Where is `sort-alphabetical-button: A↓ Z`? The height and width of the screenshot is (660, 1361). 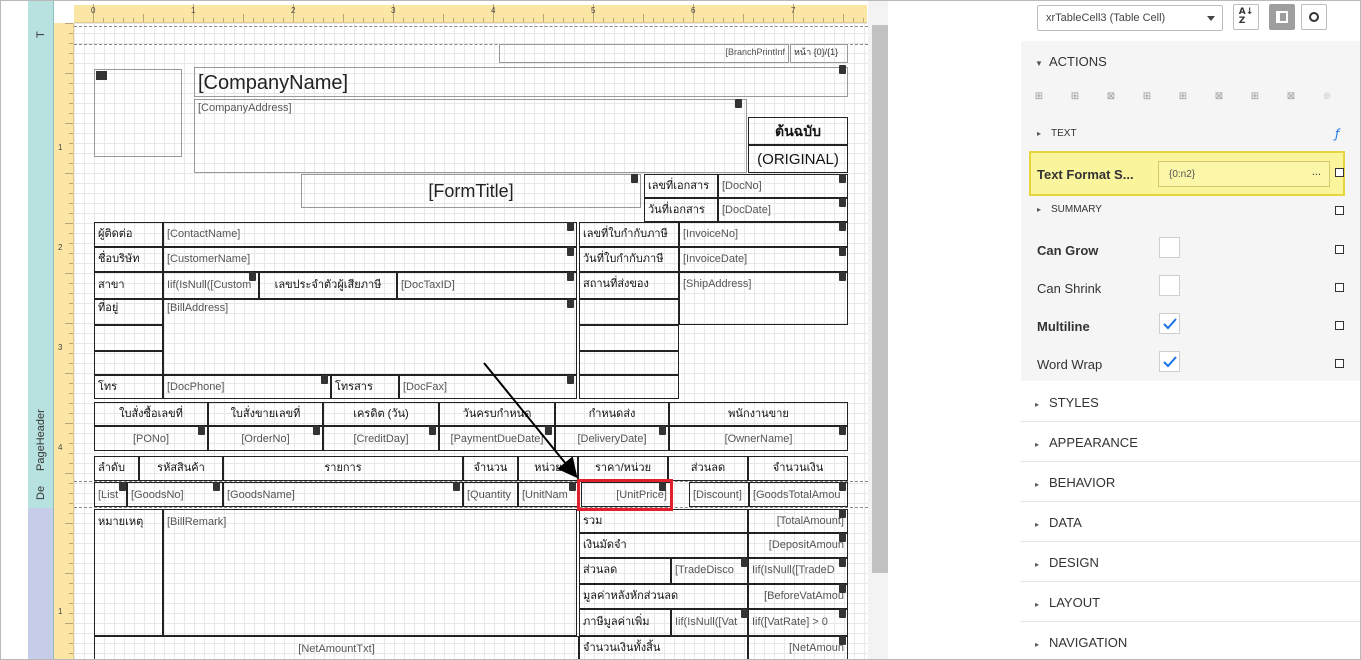
sort-alphabetical-button: A↓ Z is located at coordinates (1246, 17).